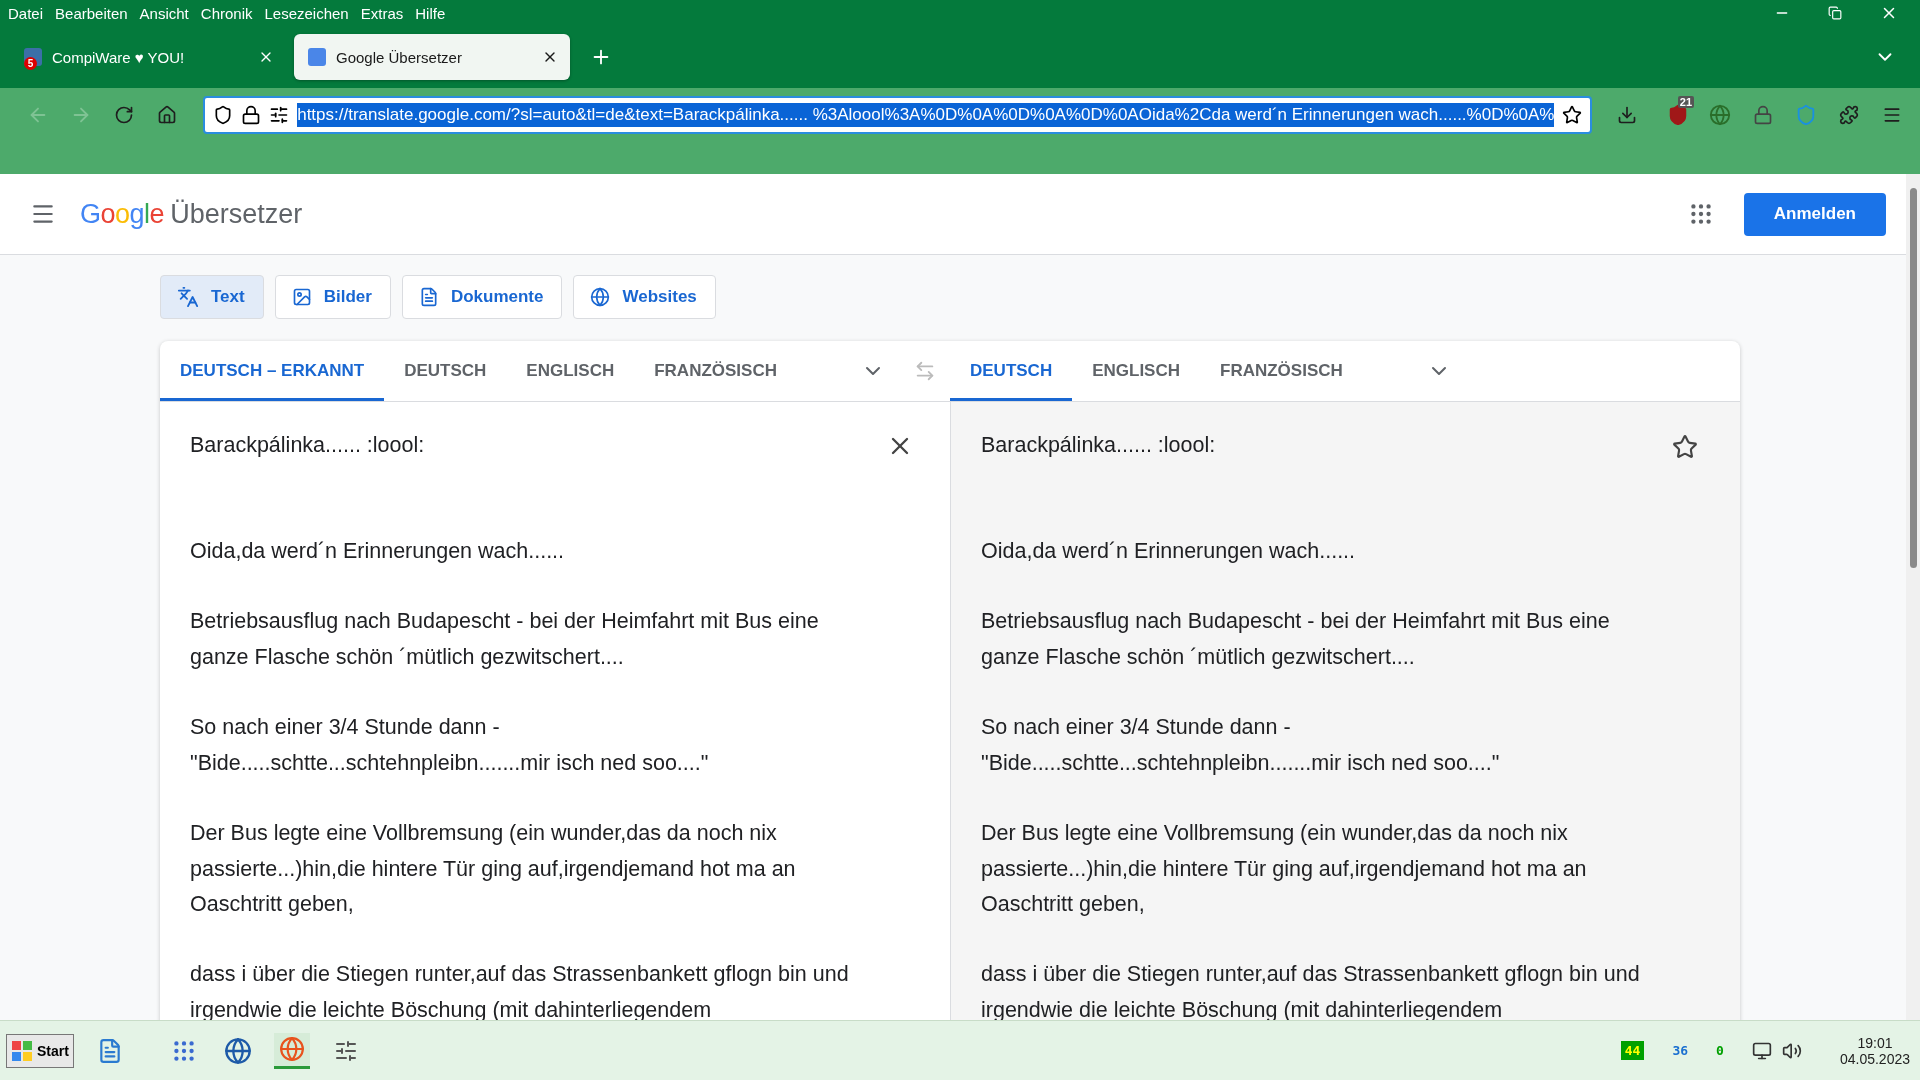 This screenshot has width=1920, height=1080. I want to click on mode-button: Websites, so click(644, 297).